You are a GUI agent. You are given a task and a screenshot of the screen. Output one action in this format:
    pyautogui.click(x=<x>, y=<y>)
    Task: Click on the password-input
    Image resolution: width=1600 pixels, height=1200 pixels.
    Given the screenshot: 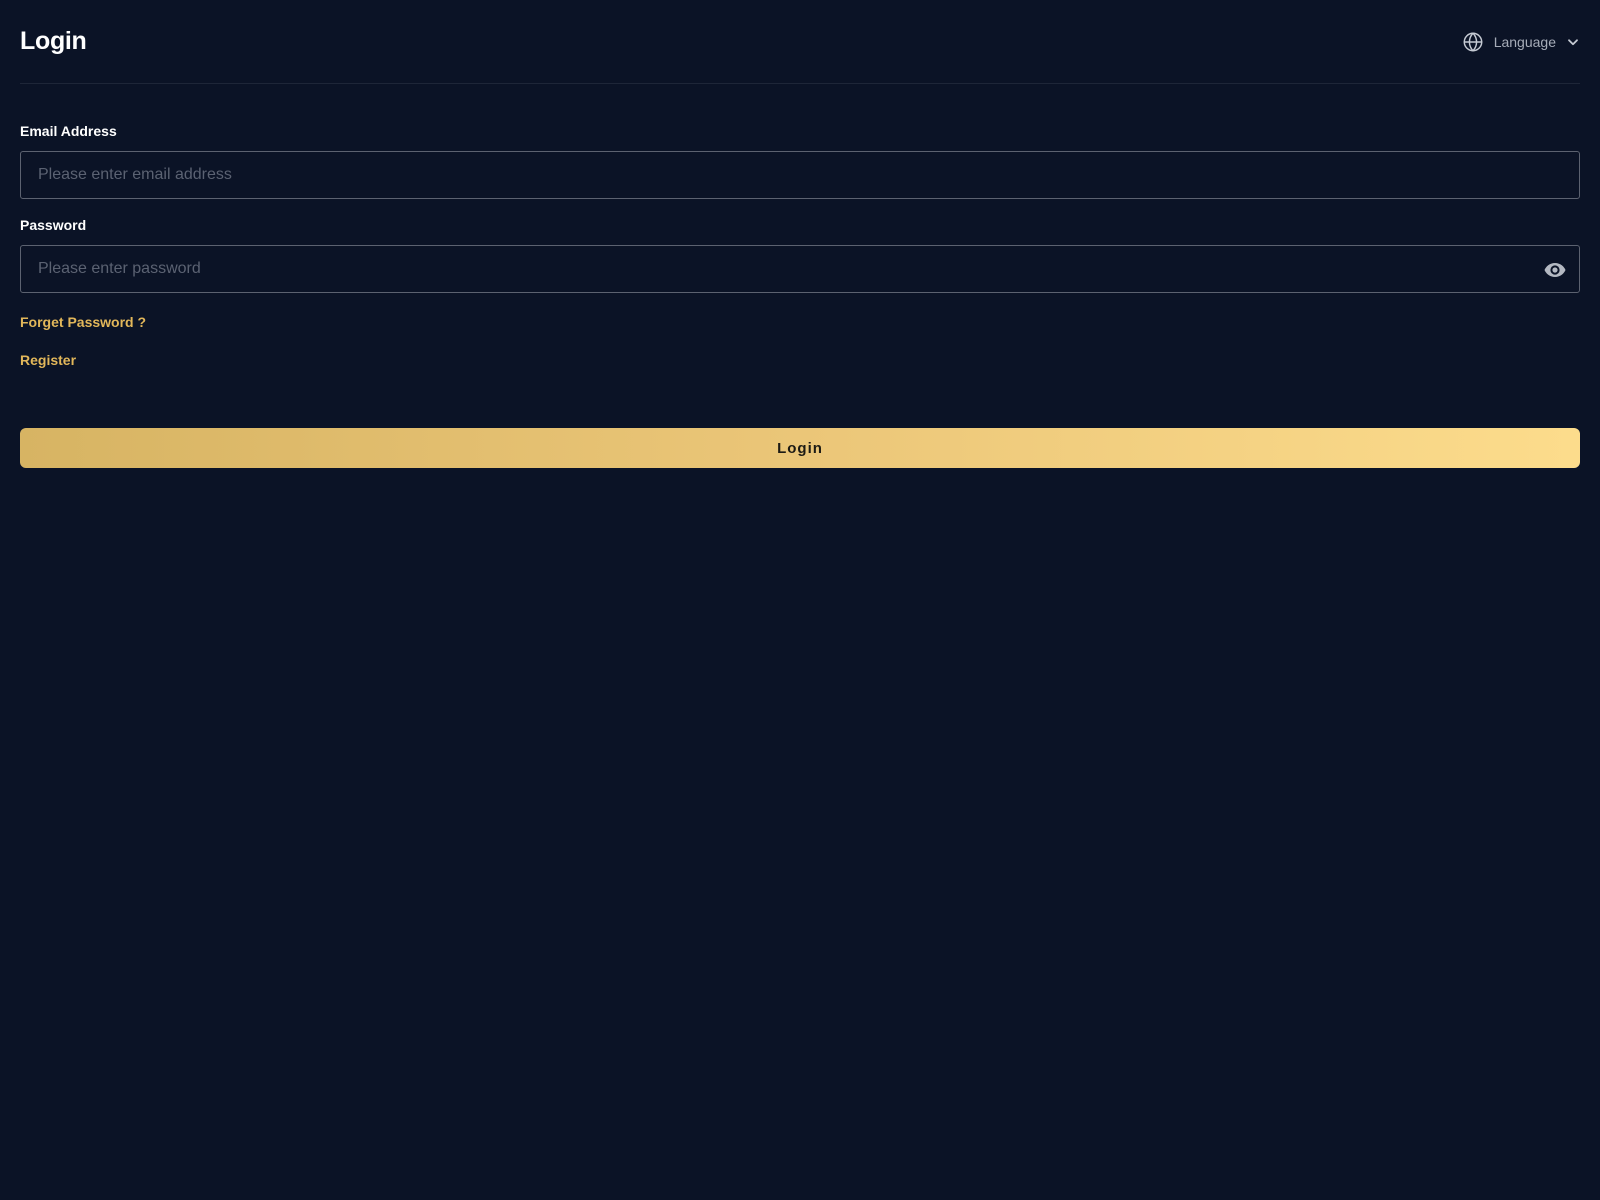 What is the action you would take?
    pyautogui.click(x=800, y=269)
    